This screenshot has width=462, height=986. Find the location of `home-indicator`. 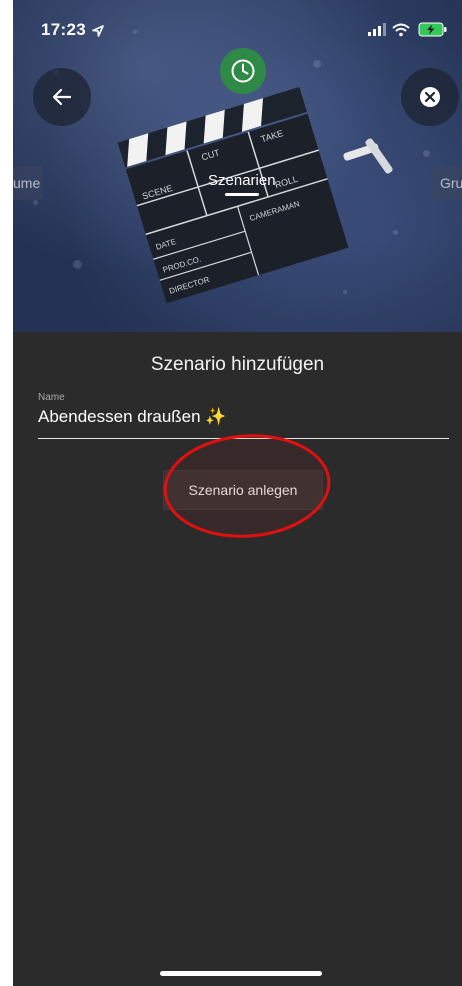

home-indicator is located at coordinates (241, 973).